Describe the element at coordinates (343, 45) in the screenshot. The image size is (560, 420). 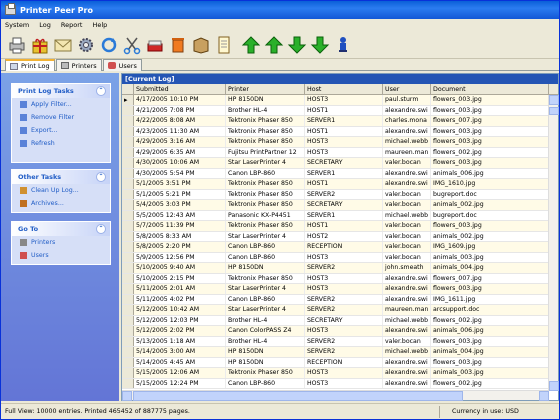
I see `user-icon` at that location.